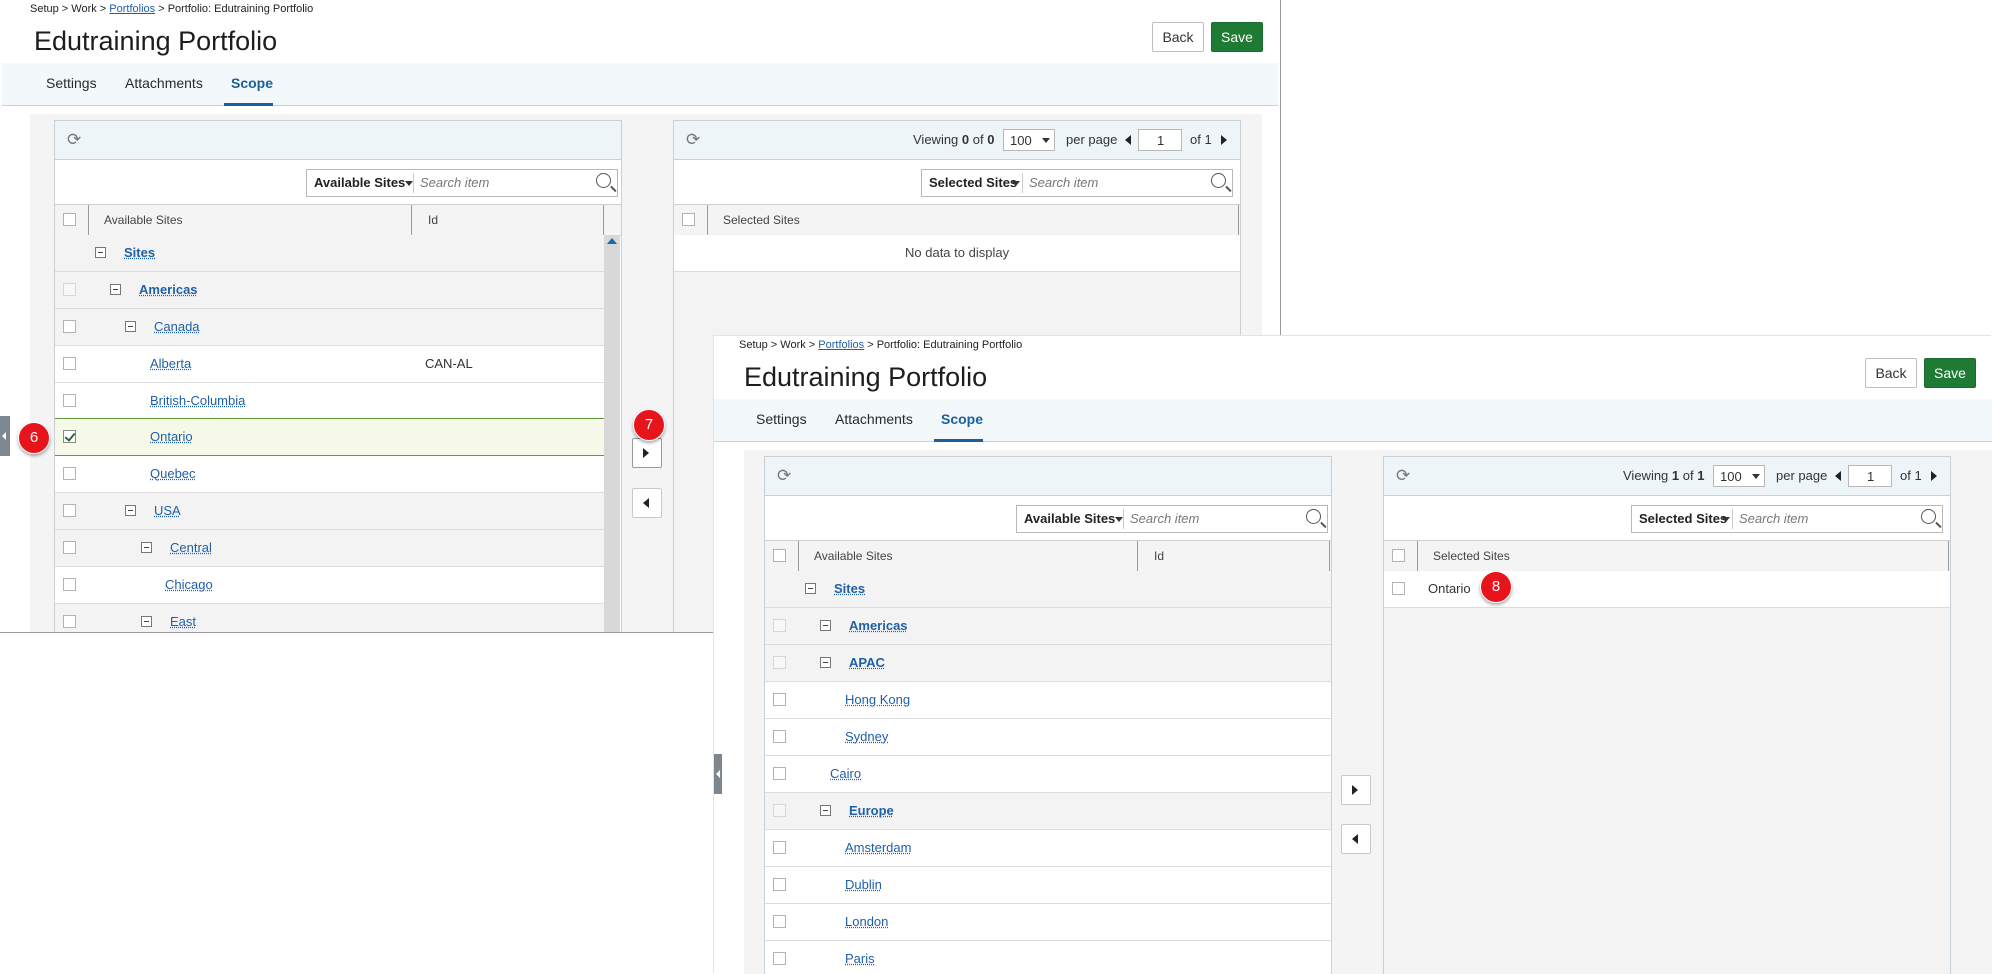  Describe the element at coordinates (329, 548) in the screenshot. I see `tree-row: Central` at that location.